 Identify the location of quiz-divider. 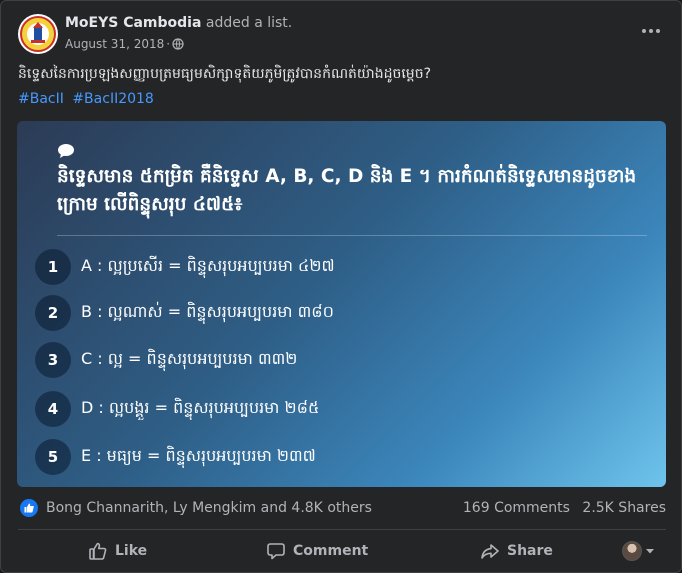
(352, 235).